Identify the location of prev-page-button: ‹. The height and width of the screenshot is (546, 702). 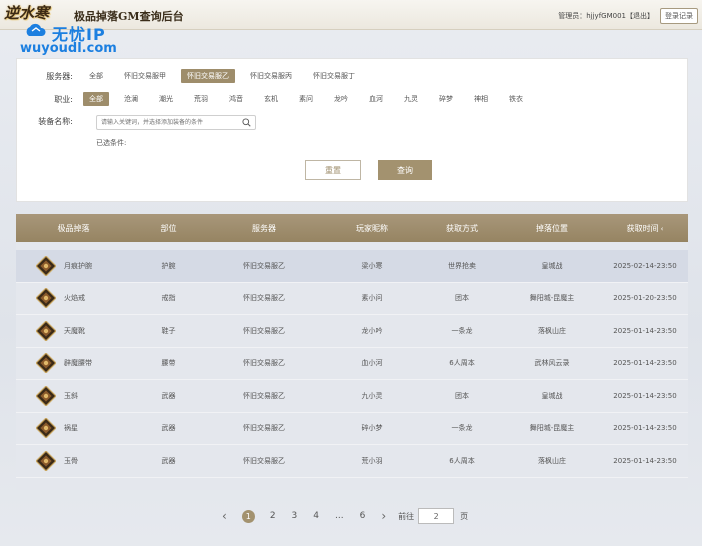
(224, 516).